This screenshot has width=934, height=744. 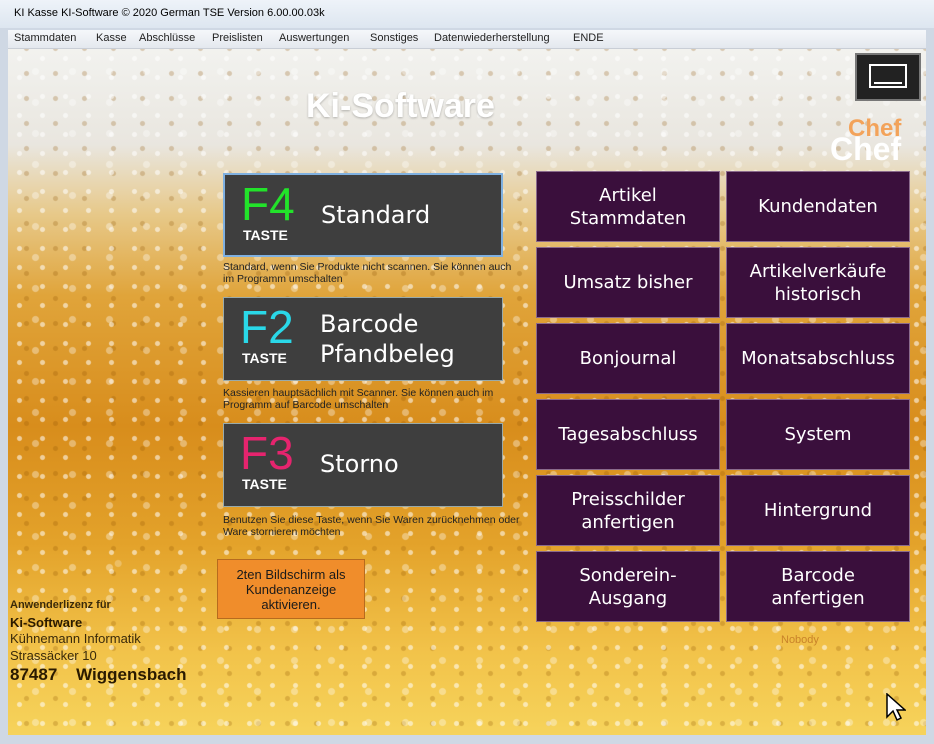 I want to click on license-city: 87487 Wiggensbach, so click(x=98, y=674).